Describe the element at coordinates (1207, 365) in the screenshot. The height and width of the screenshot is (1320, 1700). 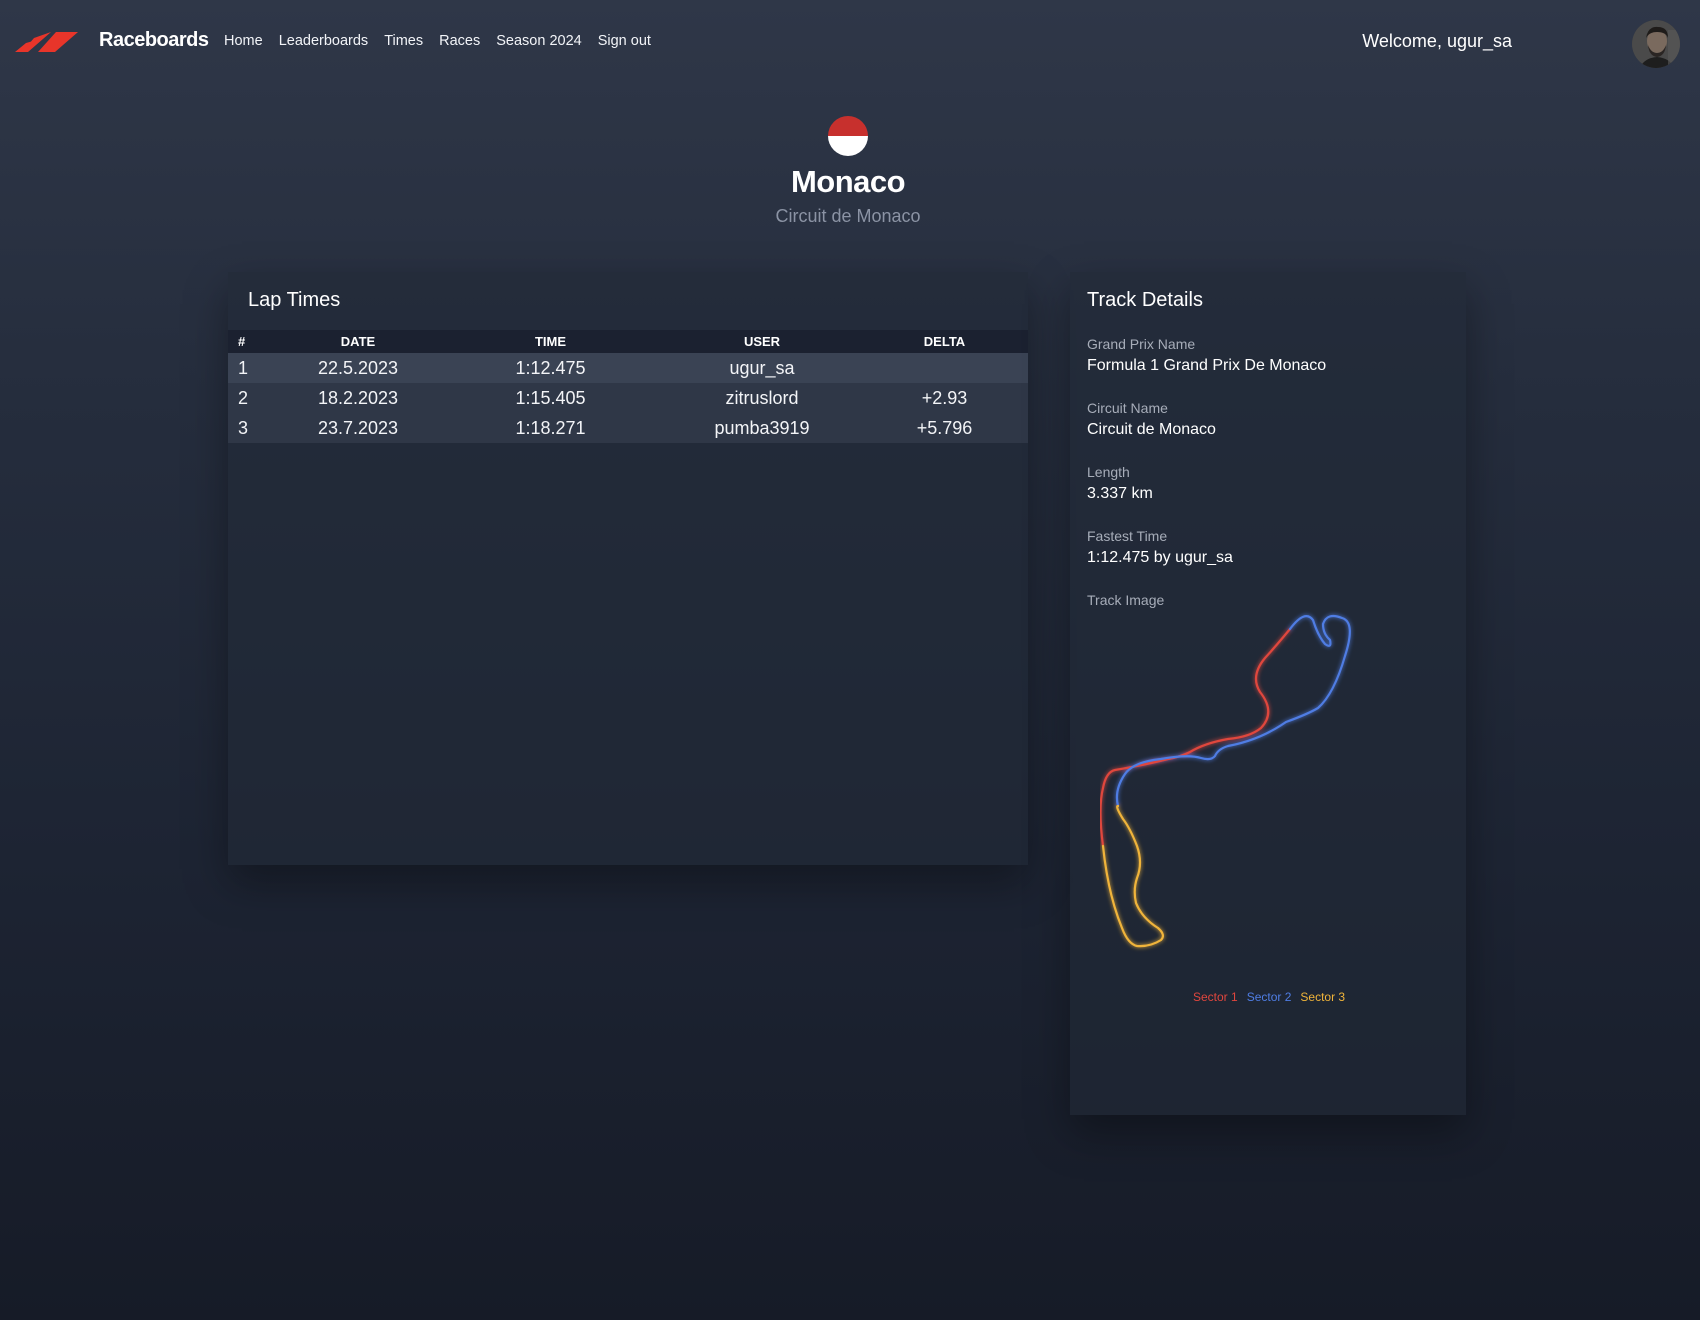
I see `grand-prix-value: Formula 1 Grand Prix De Monaco` at that location.